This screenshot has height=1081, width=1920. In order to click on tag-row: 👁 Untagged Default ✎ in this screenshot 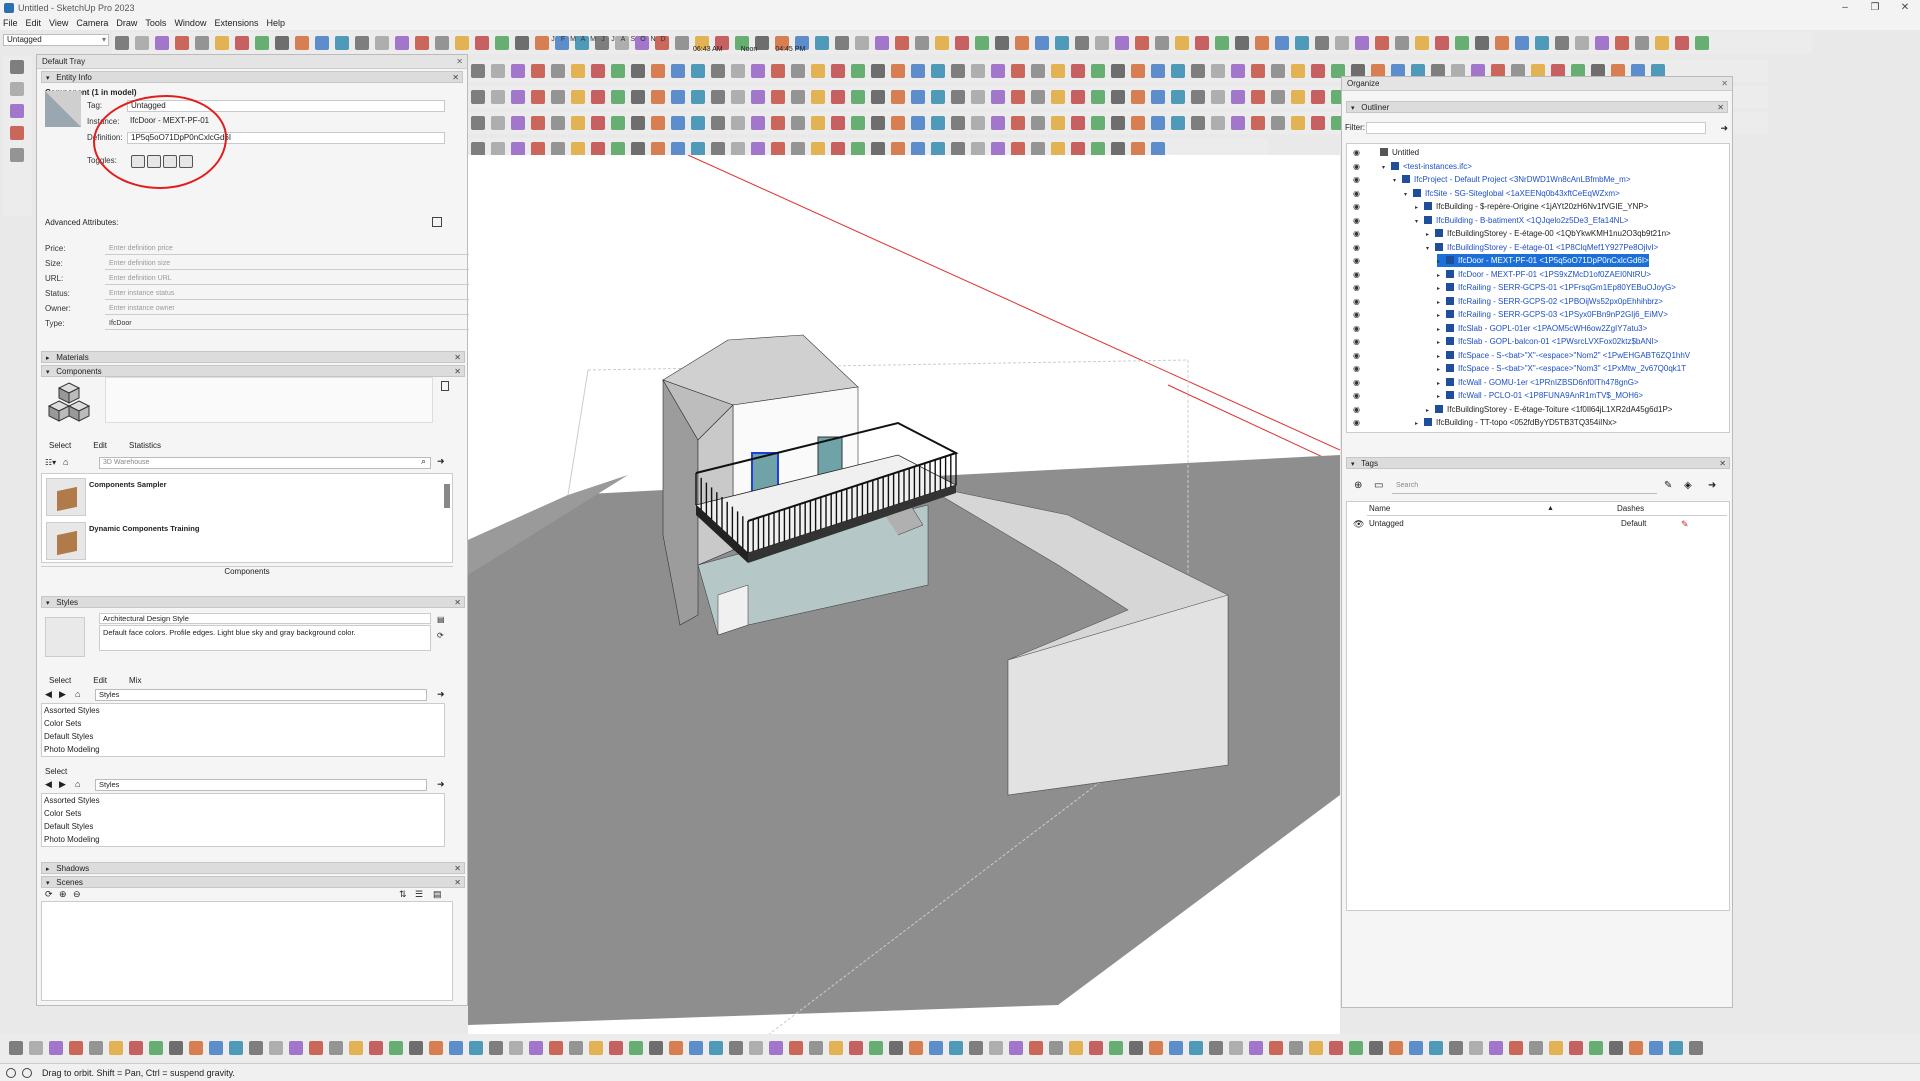, I will do `click(1539, 524)`.